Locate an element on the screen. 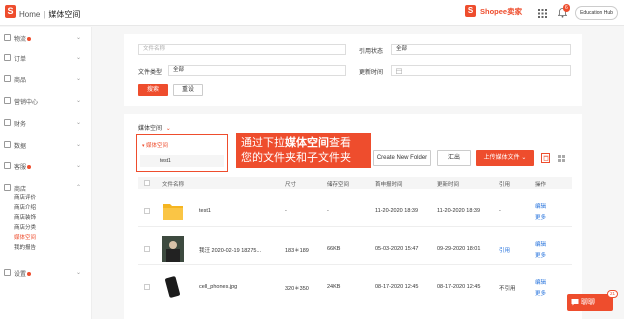 Image resolution: width=624 pixels, height=319 pixels. col-header-updated: 更新时间 is located at coordinates (448, 185).